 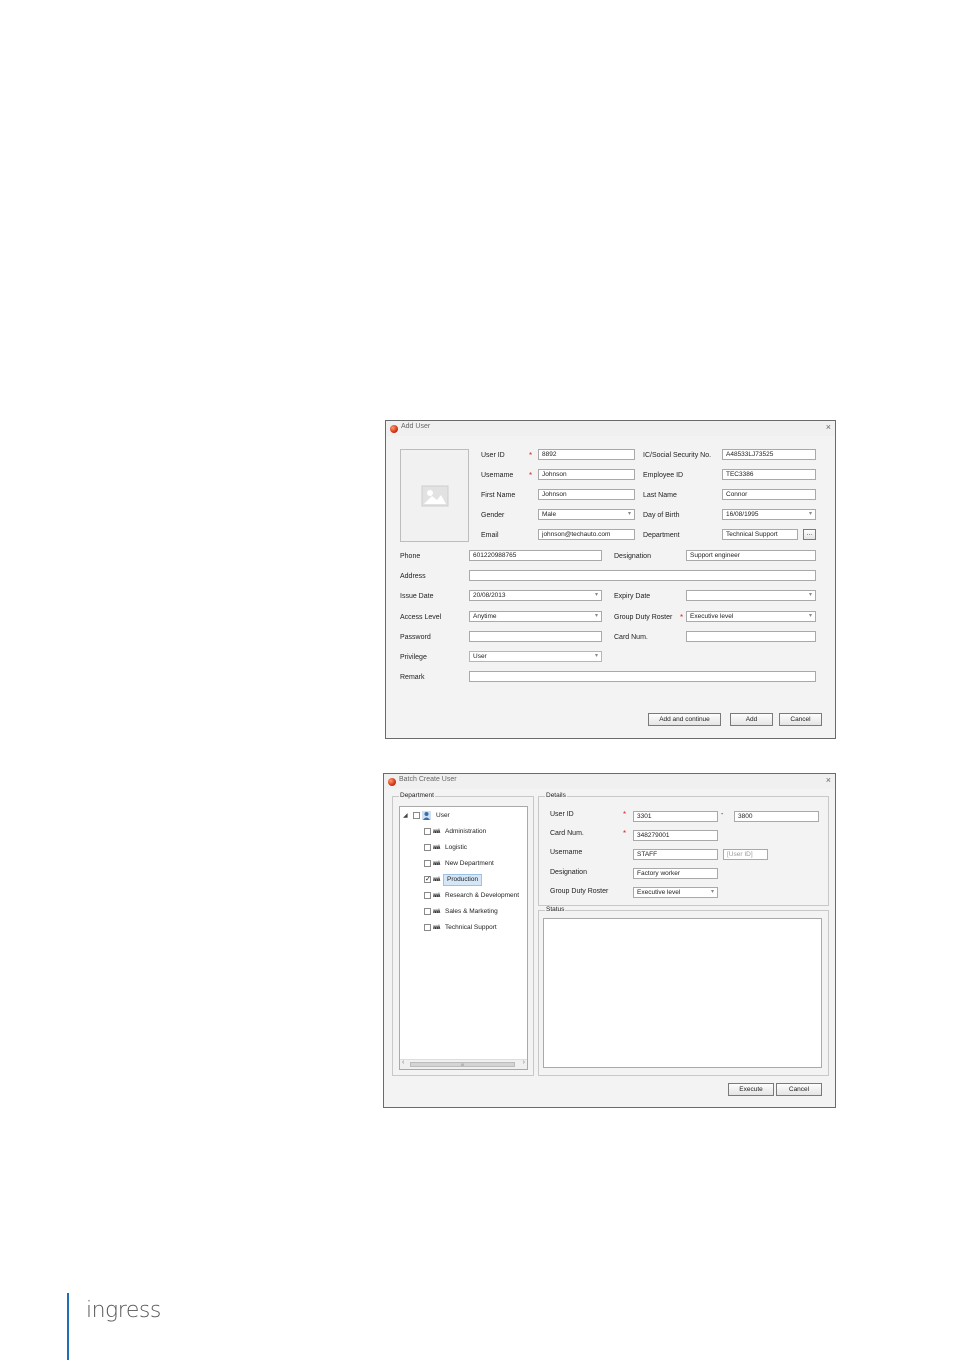 What do you see at coordinates (443, 816) in the screenshot?
I see `tree-root-label: User` at bounding box center [443, 816].